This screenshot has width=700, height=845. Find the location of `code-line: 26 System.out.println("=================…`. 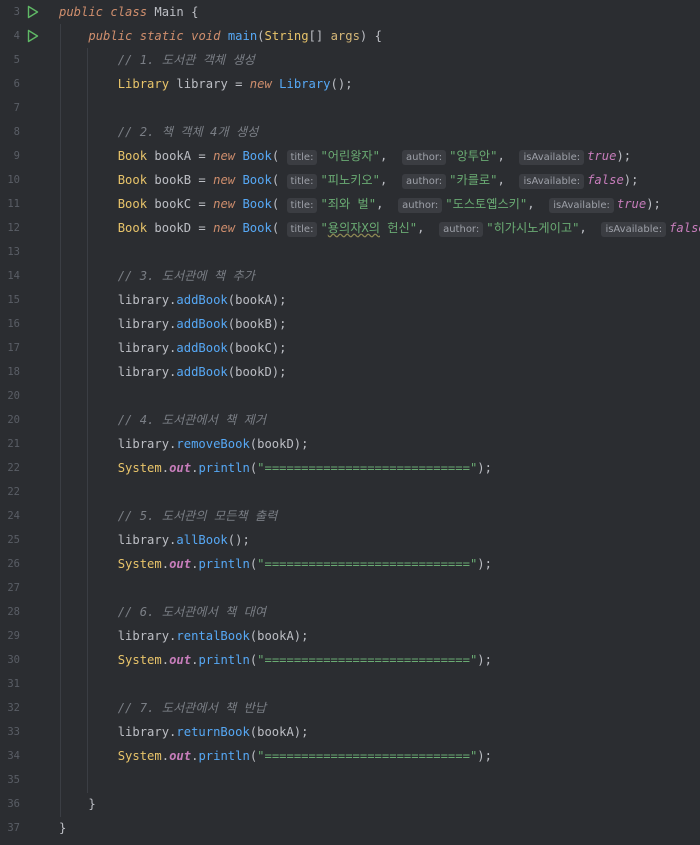

code-line: 26 System.out.println("=================… is located at coordinates (350, 564).